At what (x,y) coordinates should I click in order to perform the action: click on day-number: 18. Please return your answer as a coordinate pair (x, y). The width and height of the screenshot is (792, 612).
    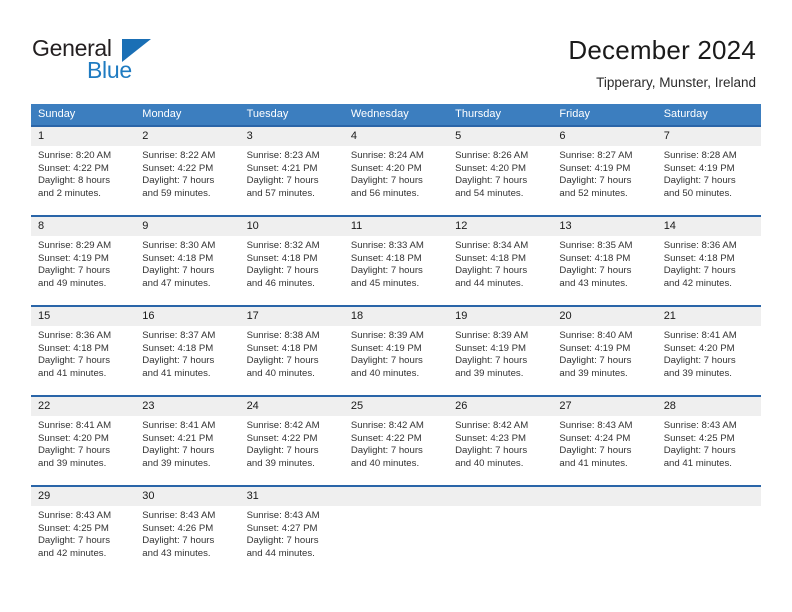
    Looking at the image, I should click on (396, 316).